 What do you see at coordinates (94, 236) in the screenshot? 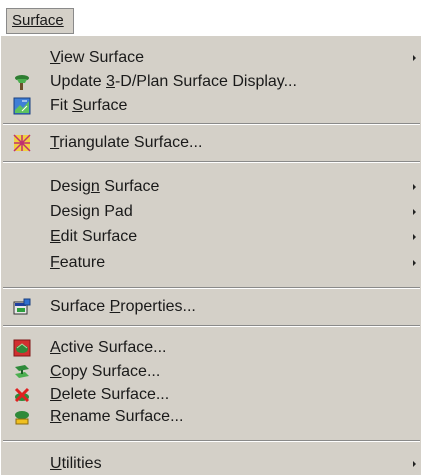
I see `menu-item-label: Edit Surface` at bounding box center [94, 236].